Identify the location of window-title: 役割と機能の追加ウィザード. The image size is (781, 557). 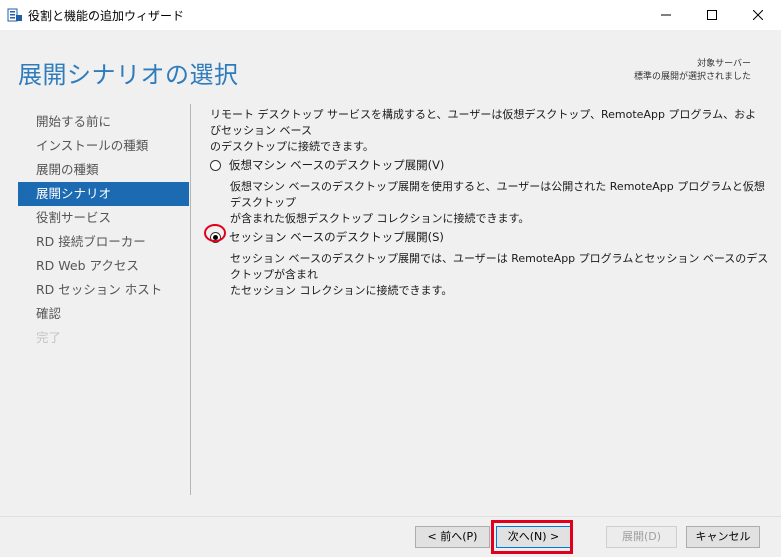
(106, 16).